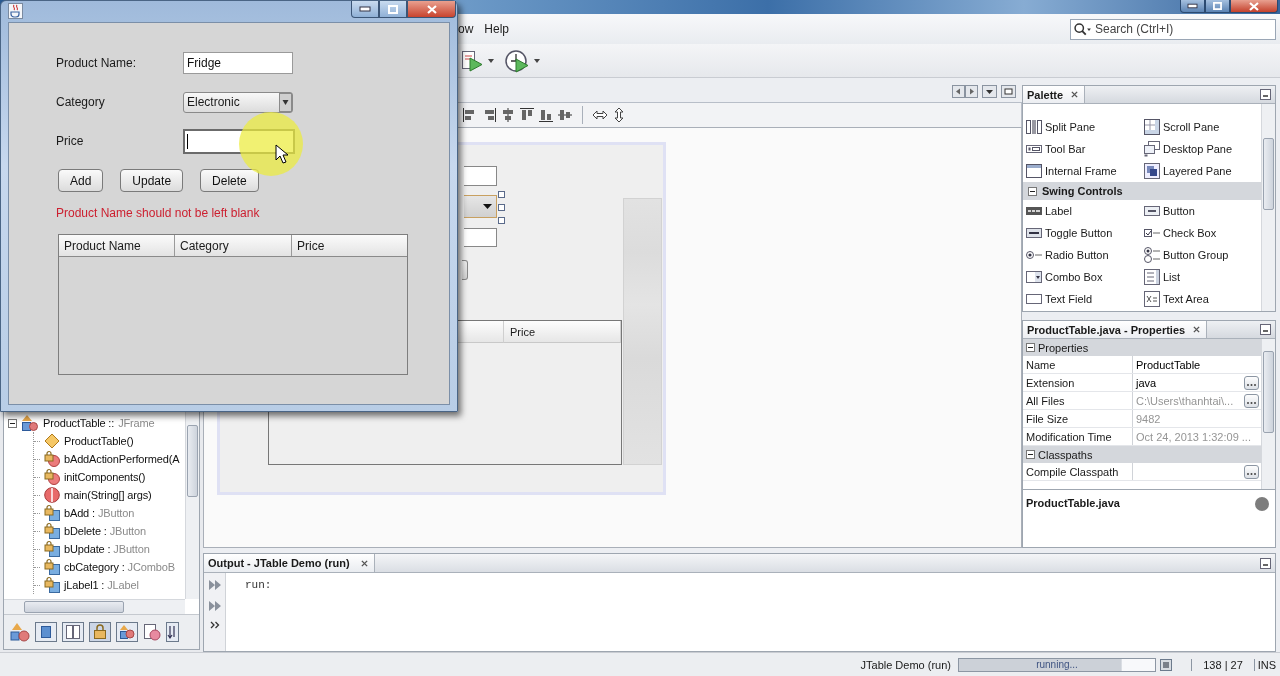 The height and width of the screenshot is (676, 1280). I want to click on class-toggle-icon, so click(127, 632).